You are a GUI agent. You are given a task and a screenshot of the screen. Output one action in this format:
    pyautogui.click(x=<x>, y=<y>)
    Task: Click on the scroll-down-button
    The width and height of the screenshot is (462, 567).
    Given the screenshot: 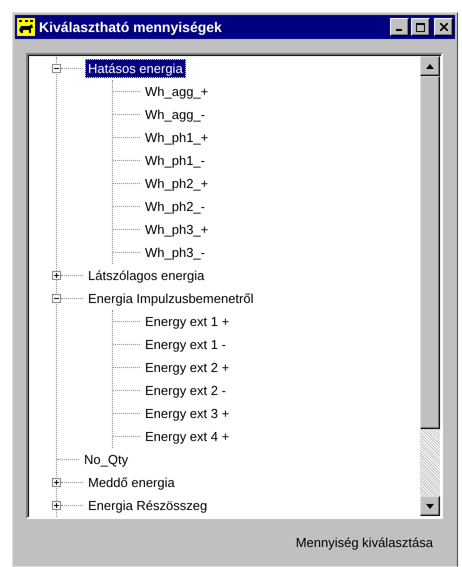 What is the action you would take?
    pyautogui.click(x=430, y=506)
    